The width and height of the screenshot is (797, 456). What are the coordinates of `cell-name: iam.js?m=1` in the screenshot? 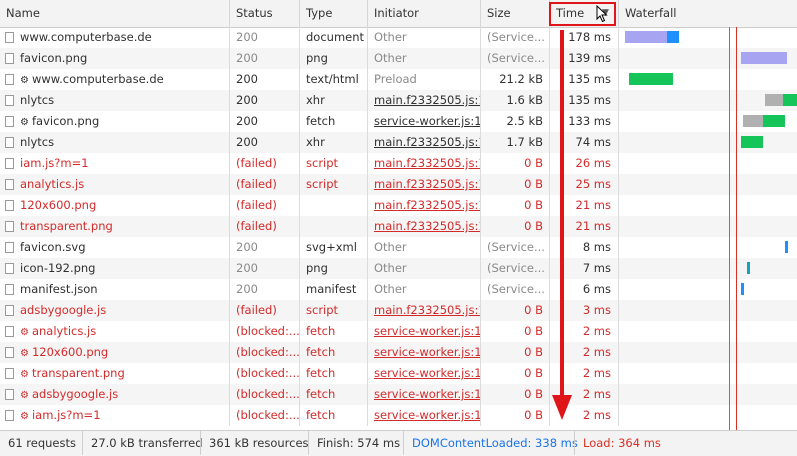 It's located at (115, 163).